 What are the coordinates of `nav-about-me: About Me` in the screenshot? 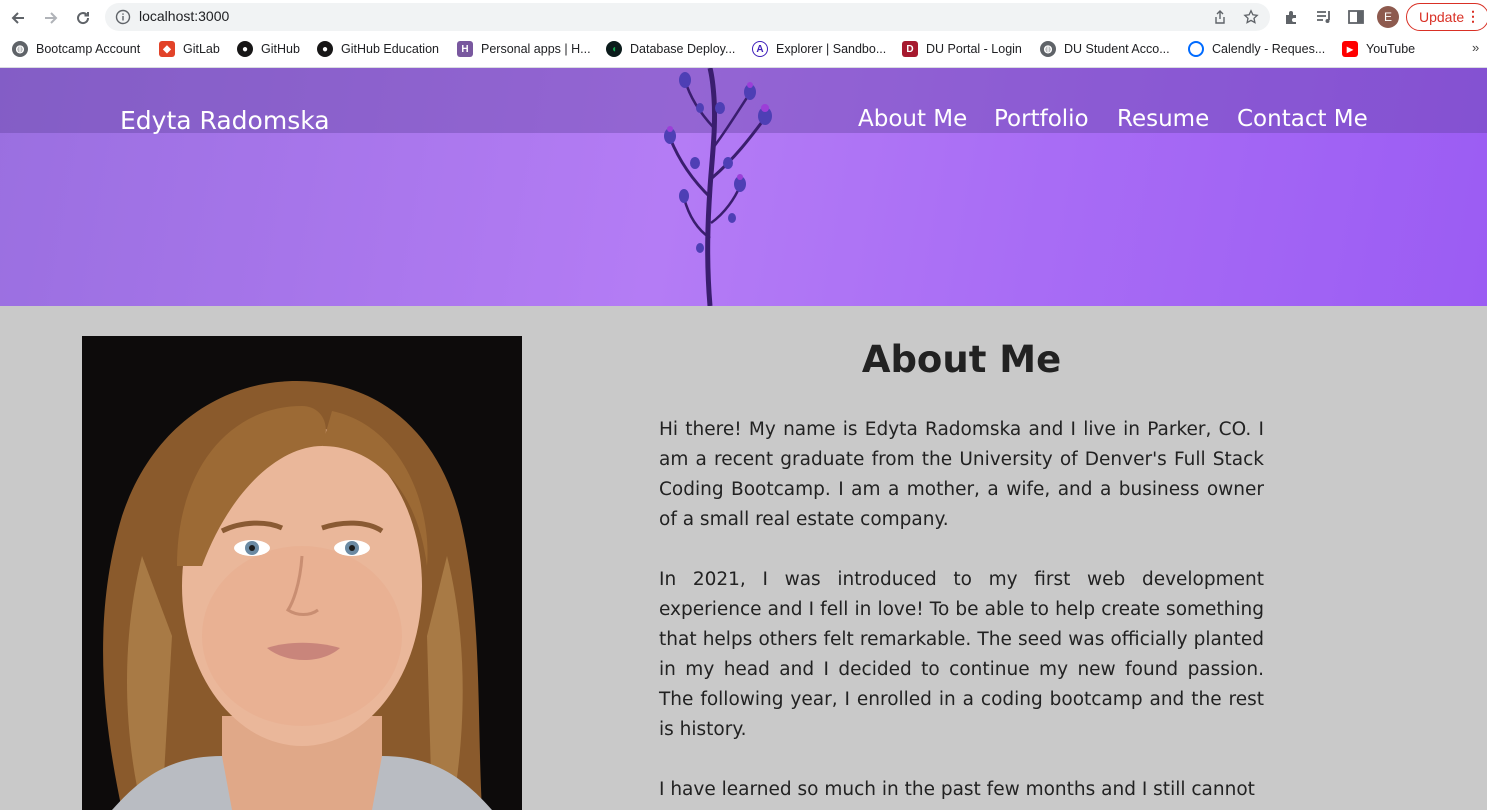 It's located at (912, 119).